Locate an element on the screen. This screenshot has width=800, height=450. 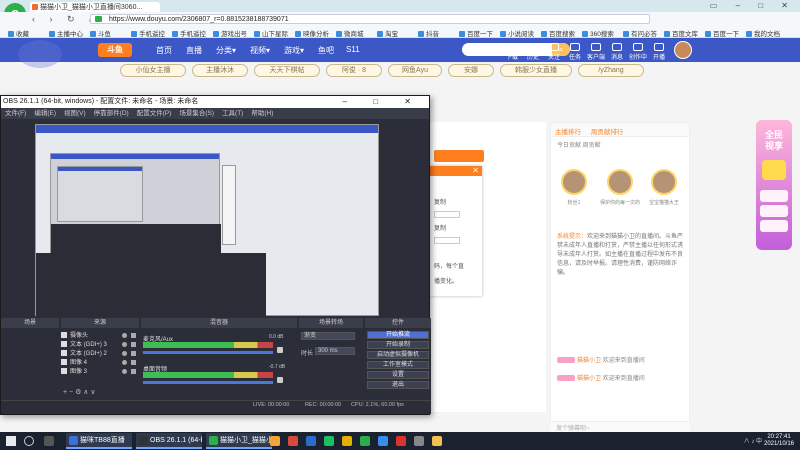
chat-user: 猫猫小卫 is located at coordinates (589, 361).